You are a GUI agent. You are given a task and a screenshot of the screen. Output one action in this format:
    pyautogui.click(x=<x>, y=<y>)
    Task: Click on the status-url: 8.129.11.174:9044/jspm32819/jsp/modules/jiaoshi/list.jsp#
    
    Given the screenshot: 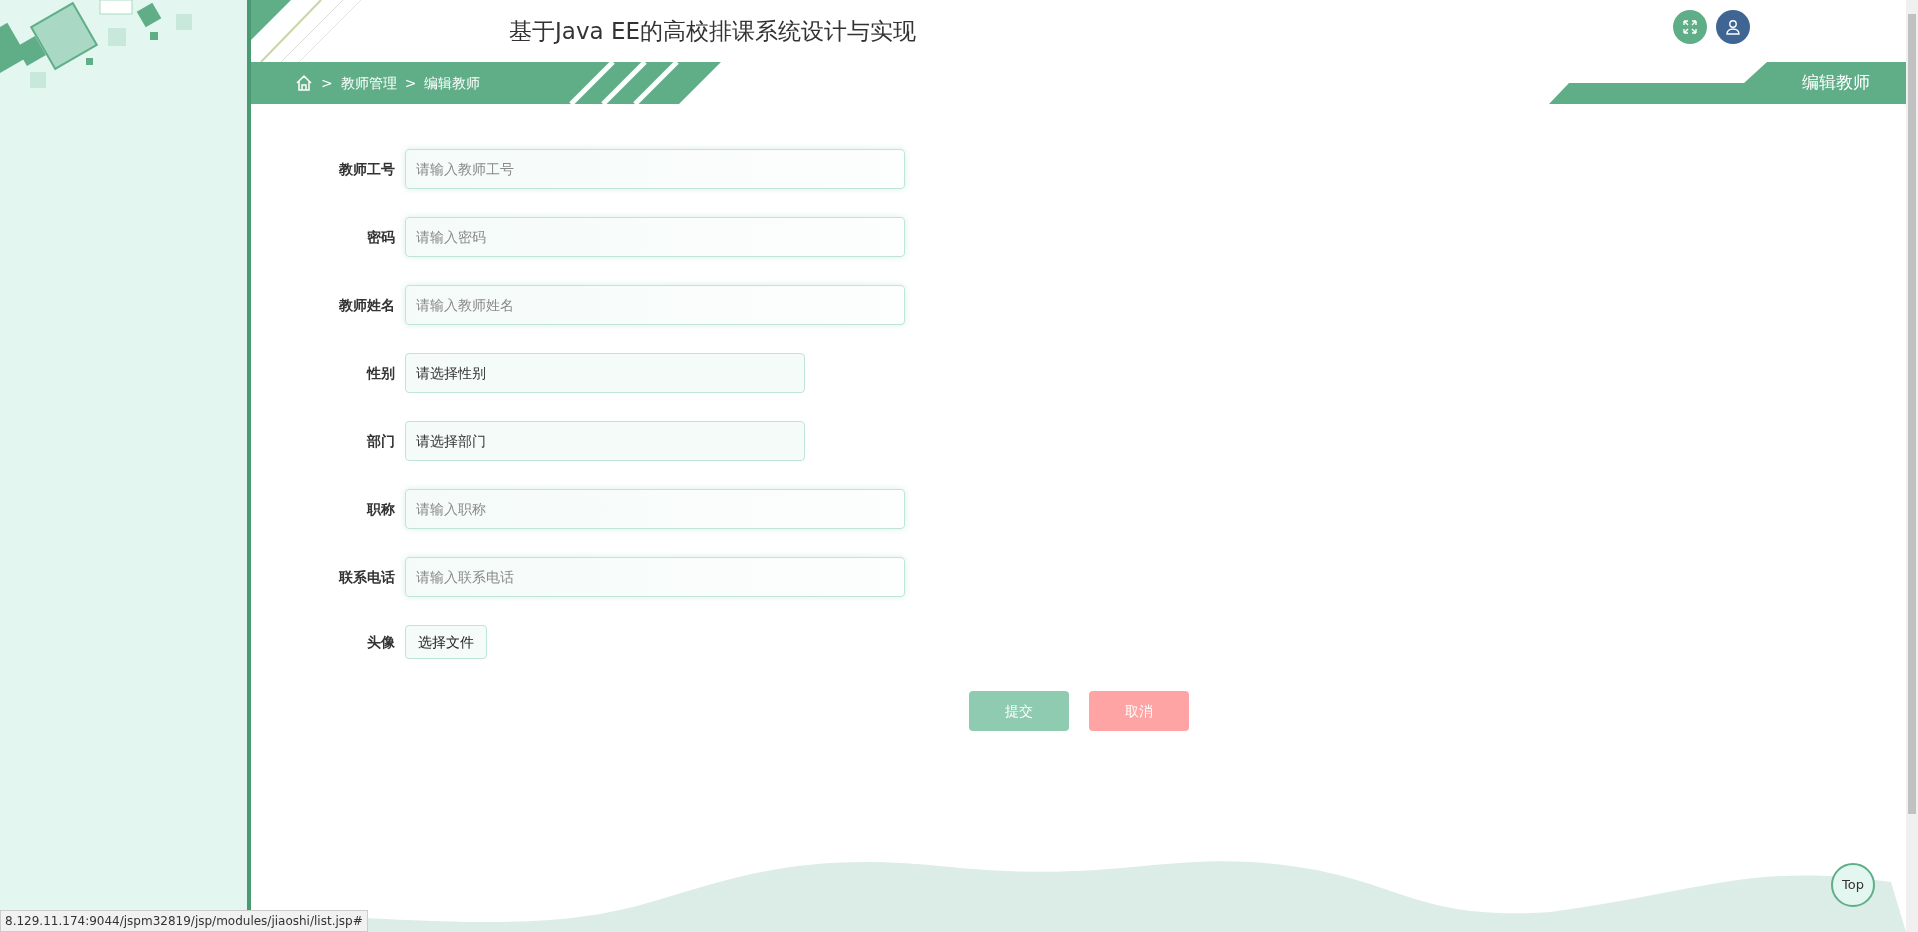 What is the action you would take?
    pyautogui.click(x=184, y=921)
    